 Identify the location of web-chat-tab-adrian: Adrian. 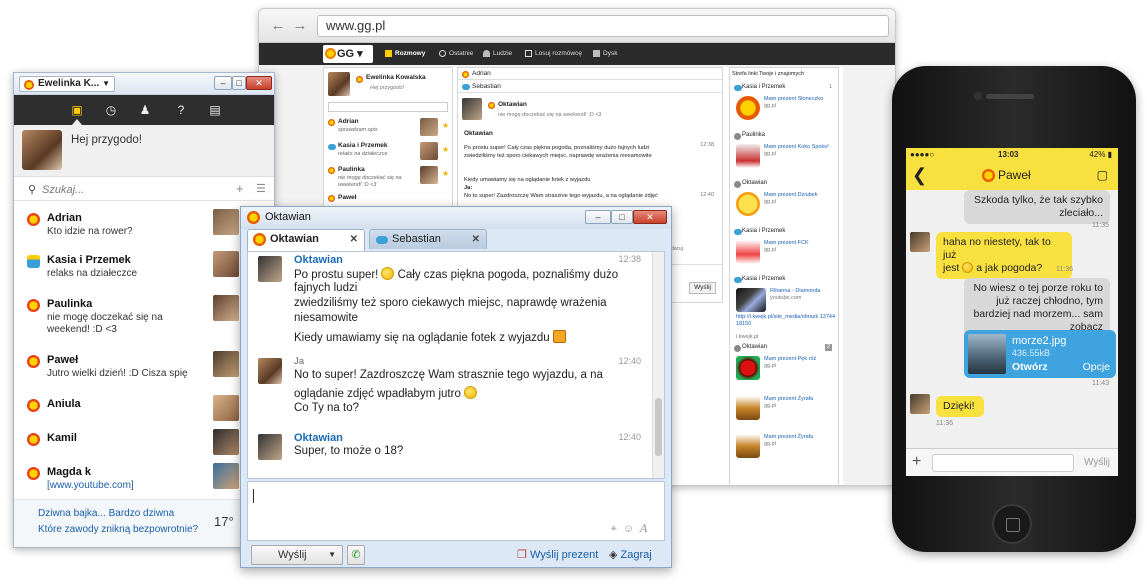
(590, 74).